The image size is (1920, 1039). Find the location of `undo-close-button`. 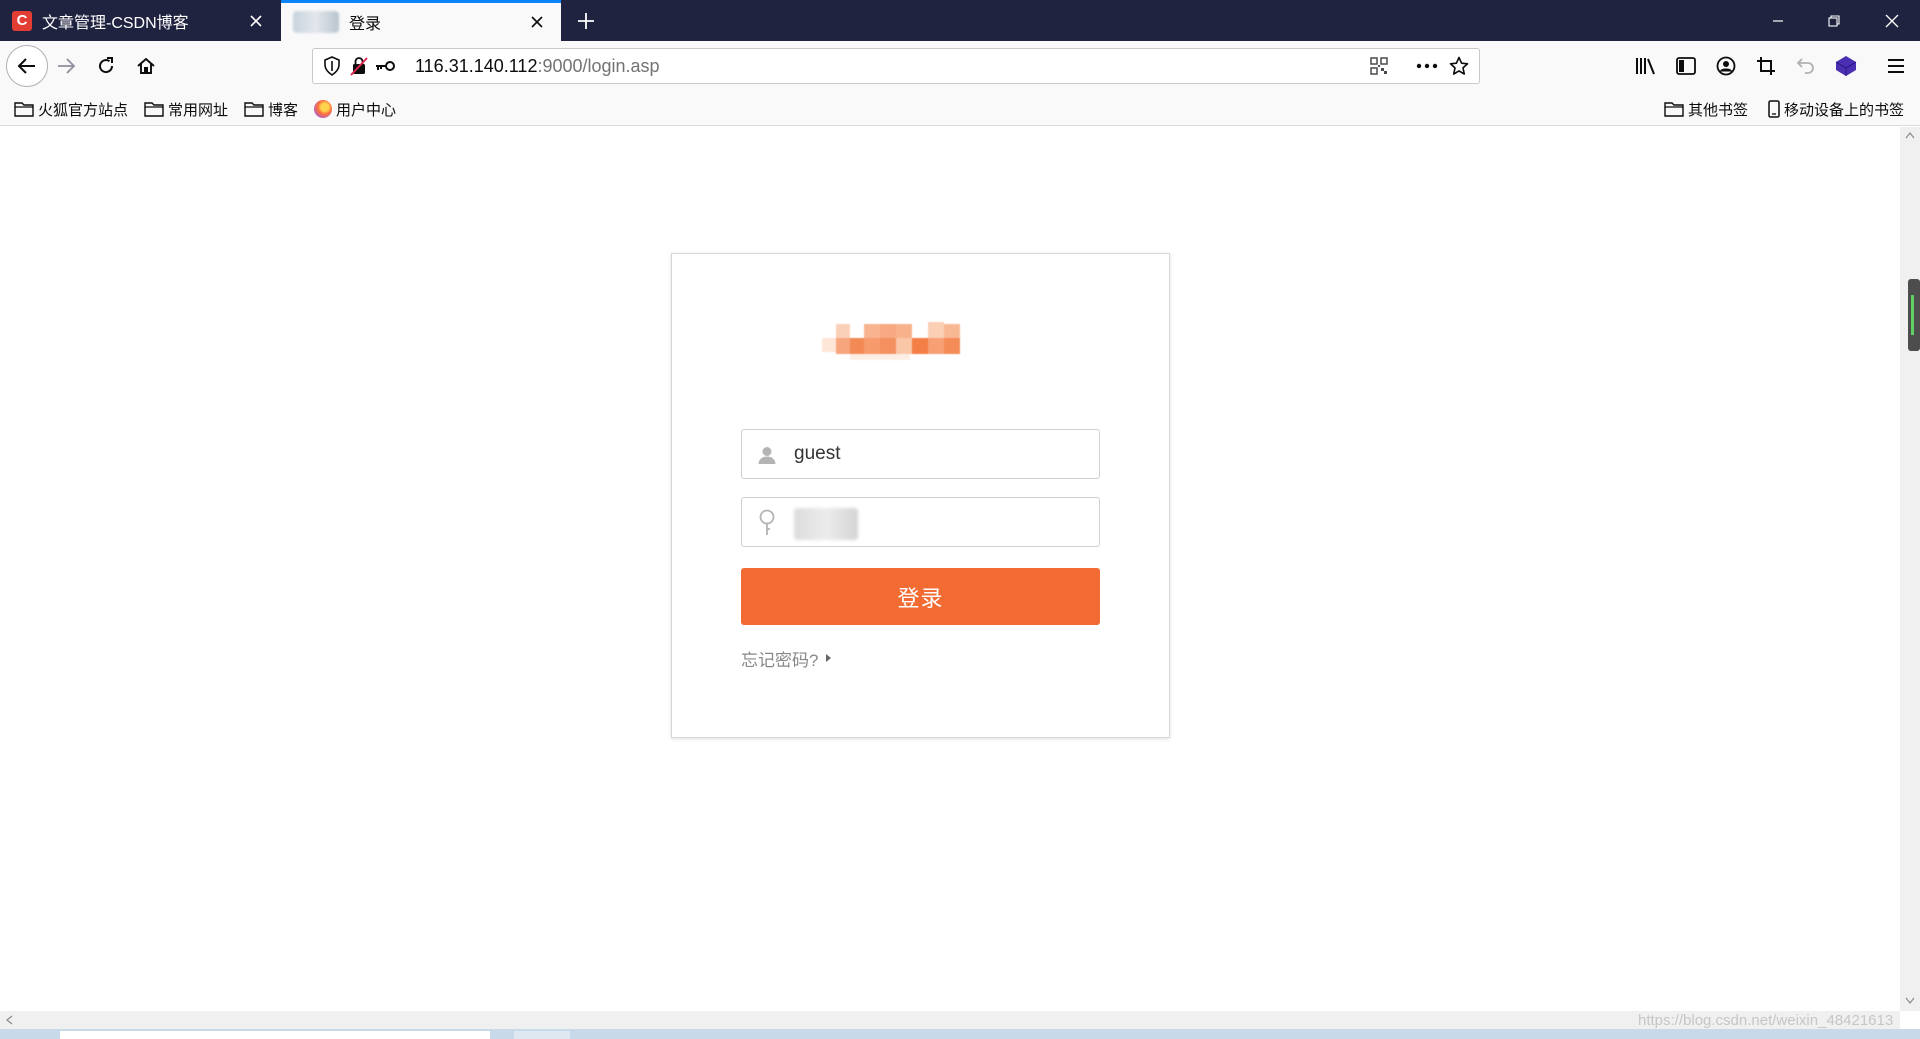

undo-close-button is located at coordinates (1806, 66).